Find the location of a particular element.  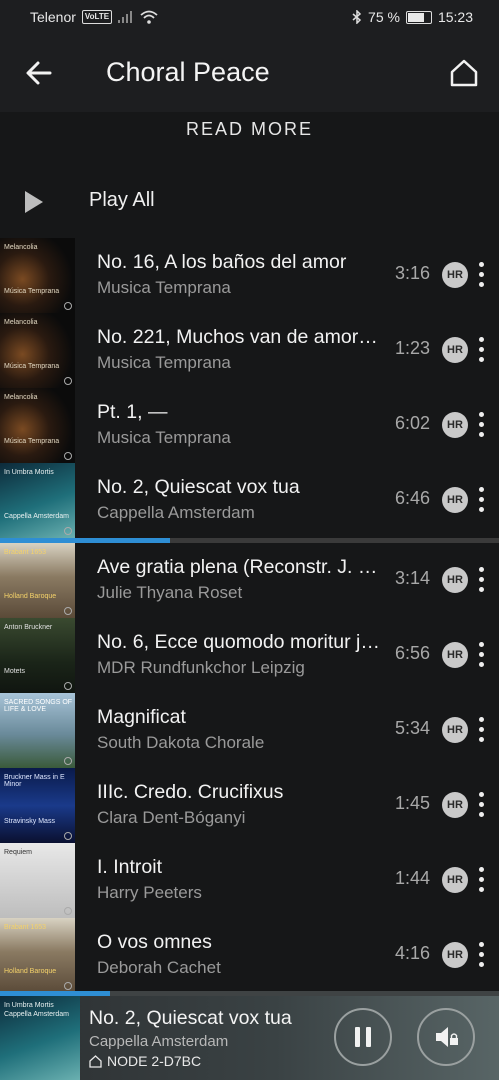

wifi-icon is located at coordinates (149, 17).